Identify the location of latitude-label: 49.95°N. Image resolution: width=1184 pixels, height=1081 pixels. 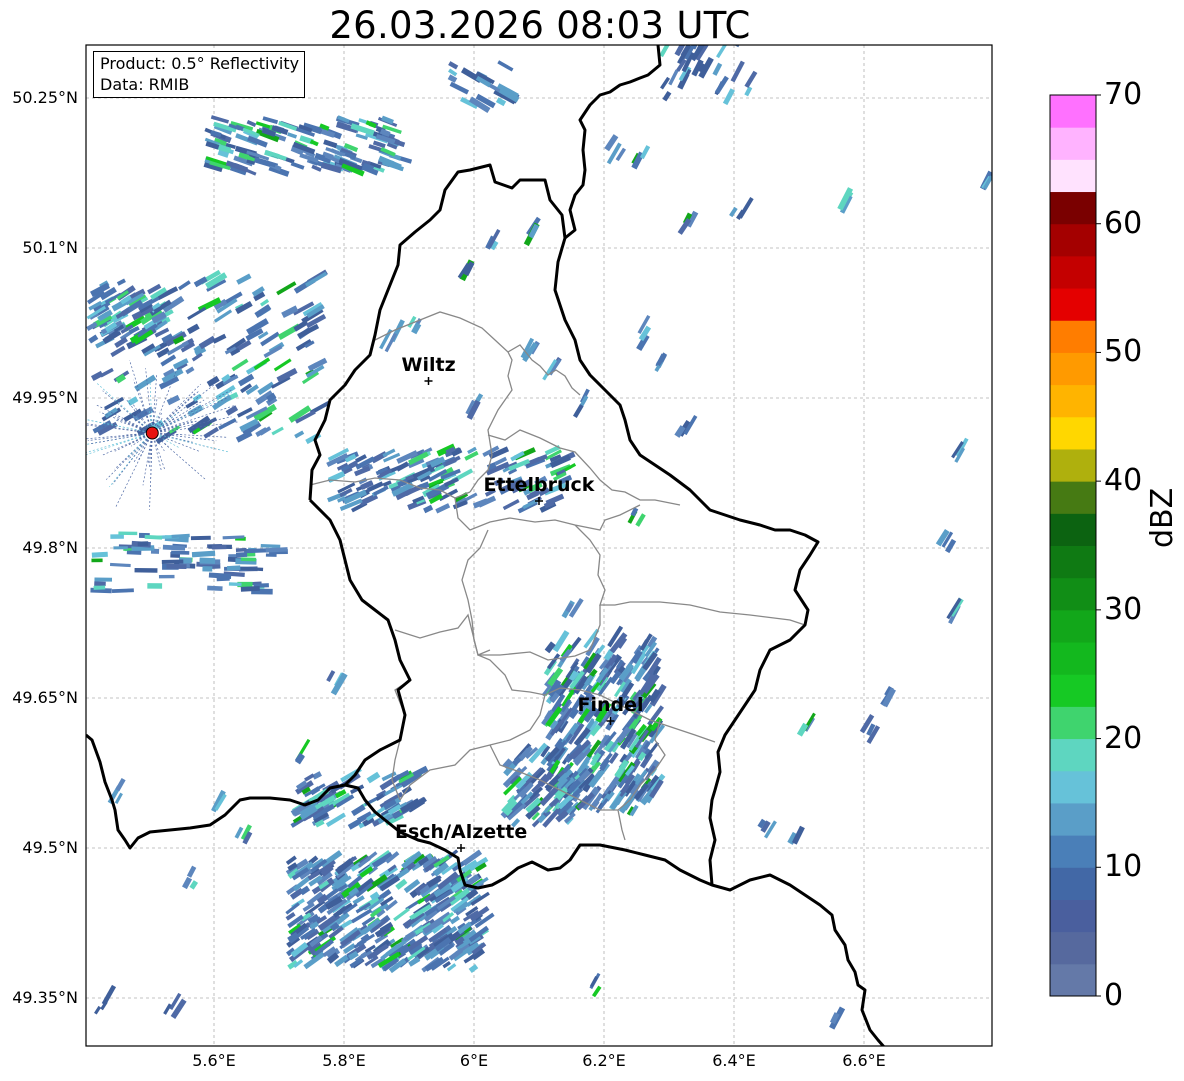
(45, 397).